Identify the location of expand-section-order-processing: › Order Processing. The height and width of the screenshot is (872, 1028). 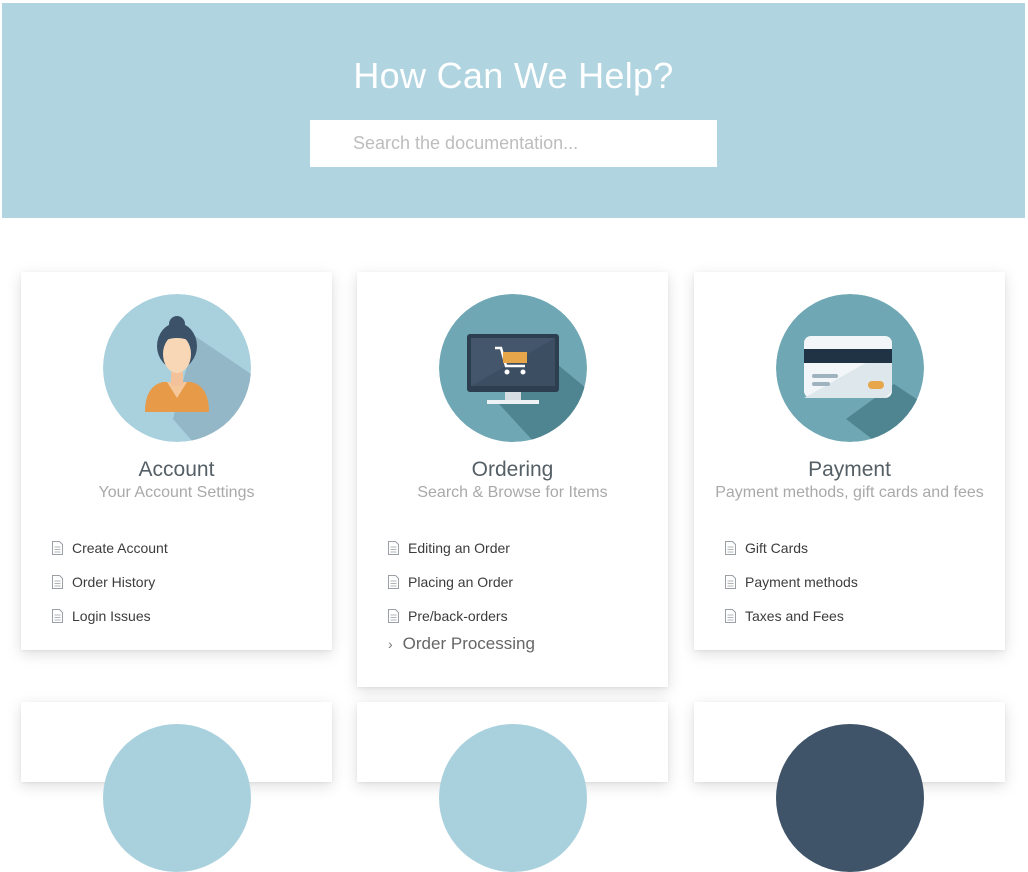
(461, 644).